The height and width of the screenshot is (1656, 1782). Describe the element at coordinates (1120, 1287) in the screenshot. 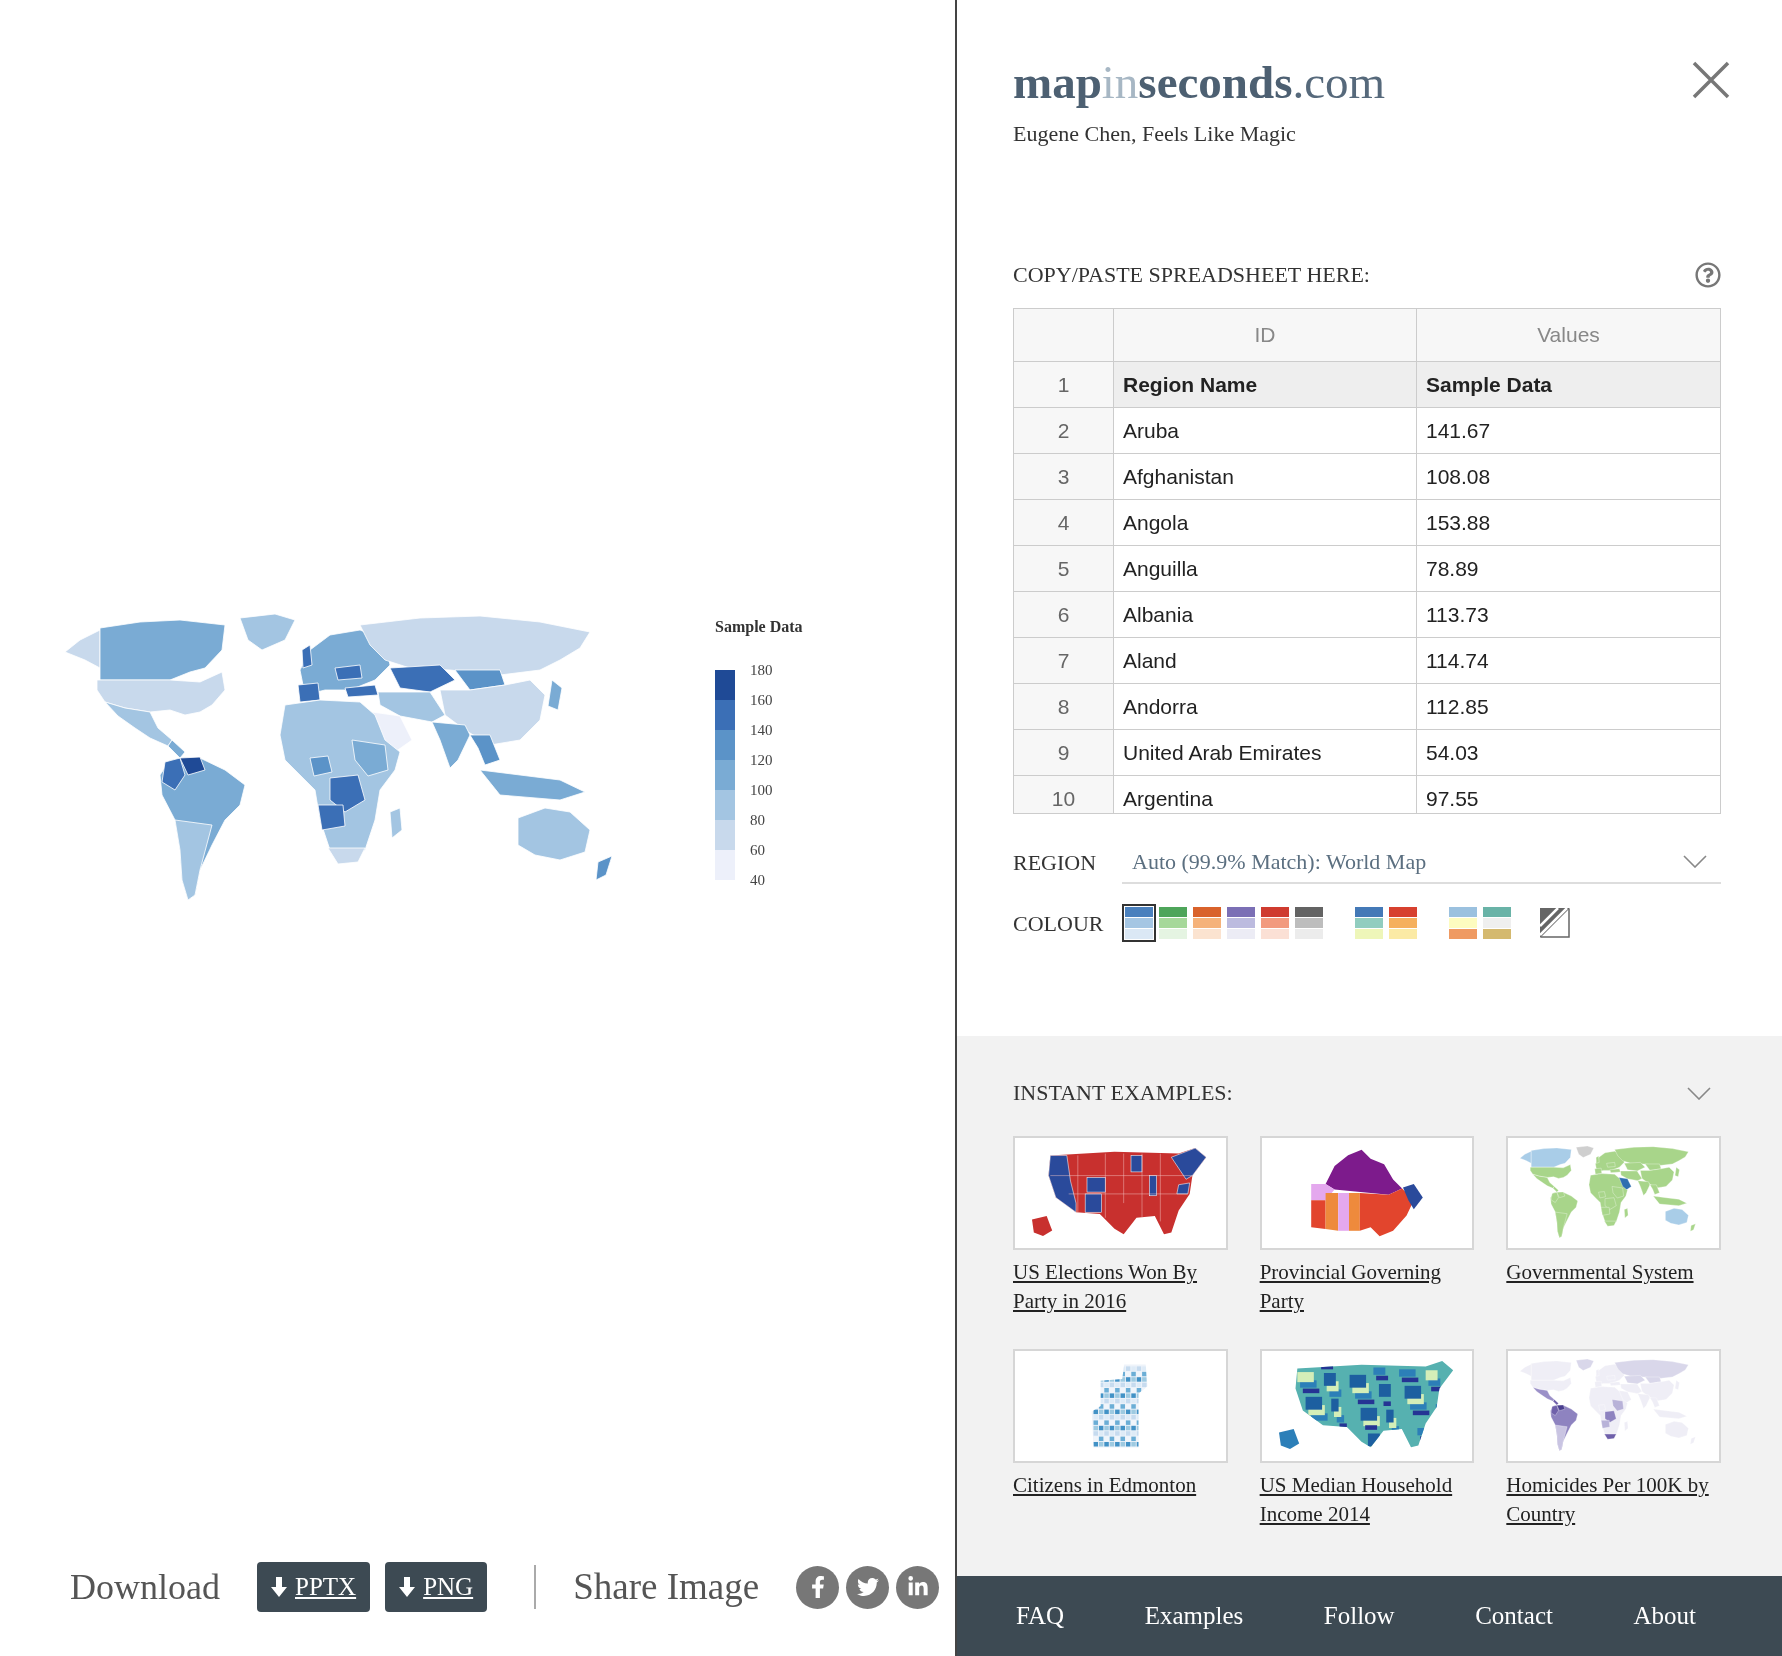

I see `example-link: US Elections Won By Party in 2016` at that location.